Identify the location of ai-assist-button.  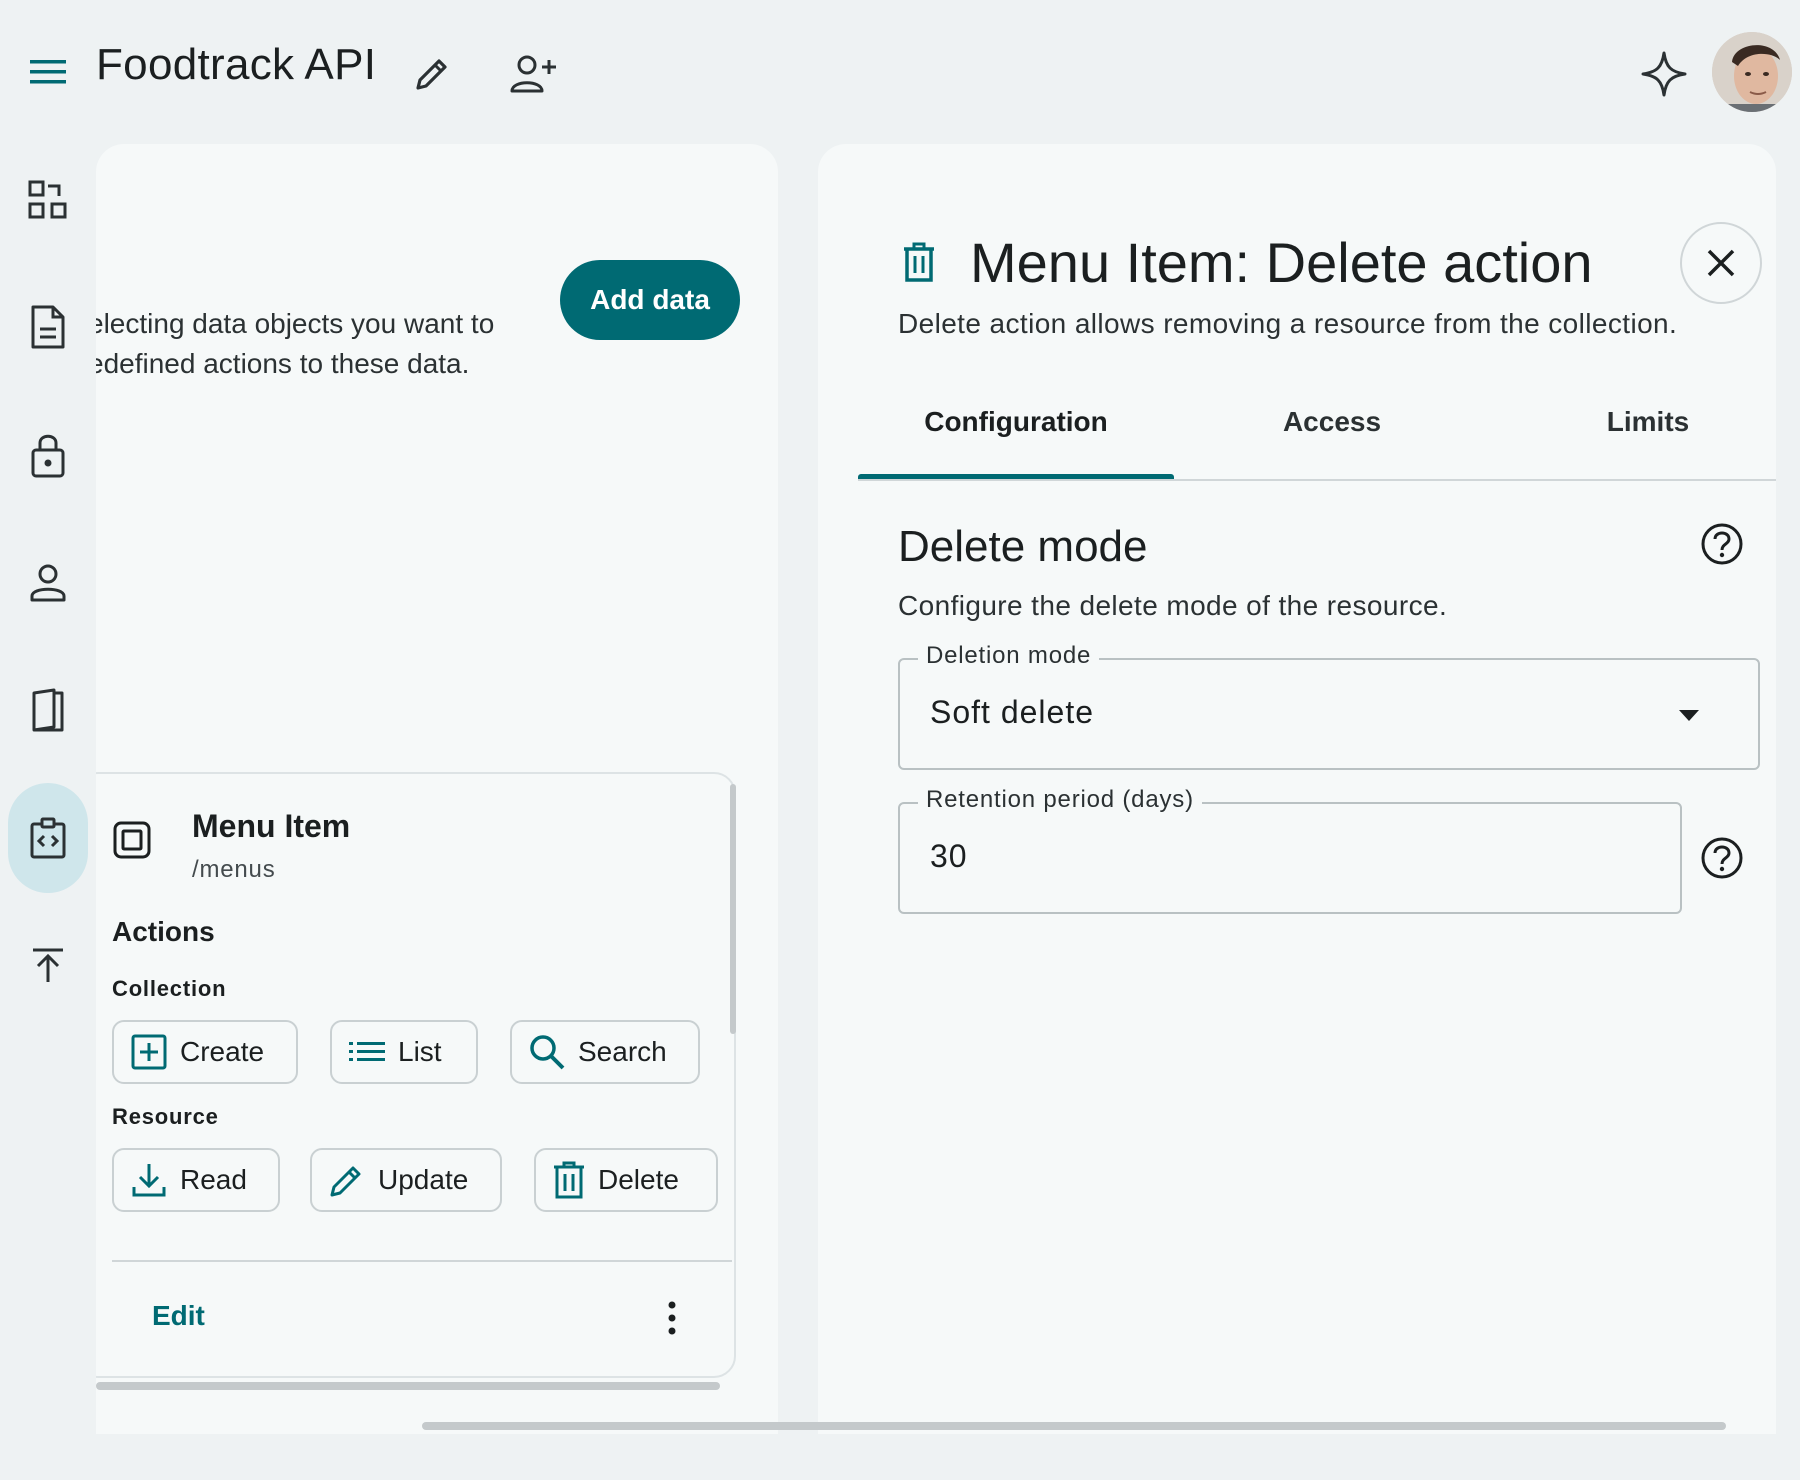
(1664, 74).